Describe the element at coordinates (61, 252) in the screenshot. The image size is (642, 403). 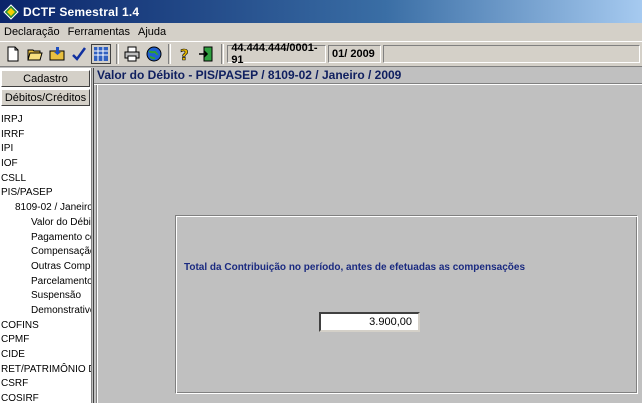
I see `tree-item-label: Compensação` at that location.